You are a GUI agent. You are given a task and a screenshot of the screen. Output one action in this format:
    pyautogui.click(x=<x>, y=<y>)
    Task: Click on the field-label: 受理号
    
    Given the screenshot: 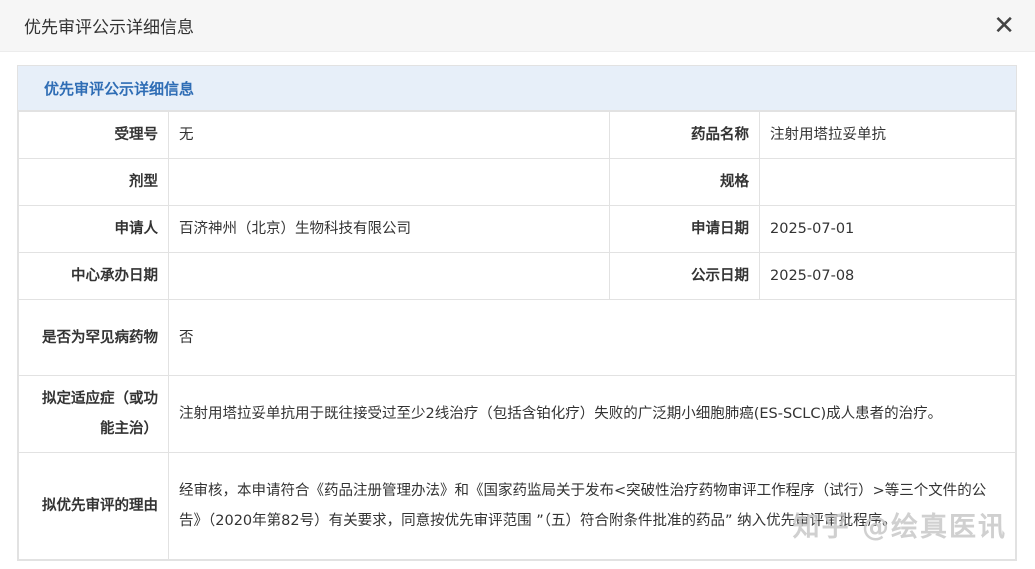 What is the action you would take?
    pyautogui.click(x=93, y=135)
    